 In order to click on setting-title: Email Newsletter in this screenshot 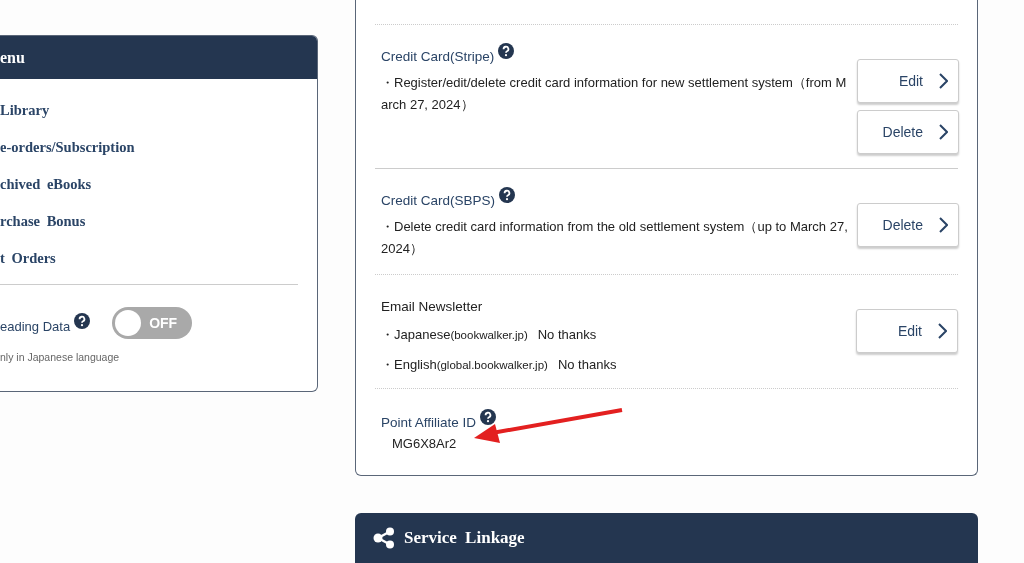, I will do `click(432, 306)`.